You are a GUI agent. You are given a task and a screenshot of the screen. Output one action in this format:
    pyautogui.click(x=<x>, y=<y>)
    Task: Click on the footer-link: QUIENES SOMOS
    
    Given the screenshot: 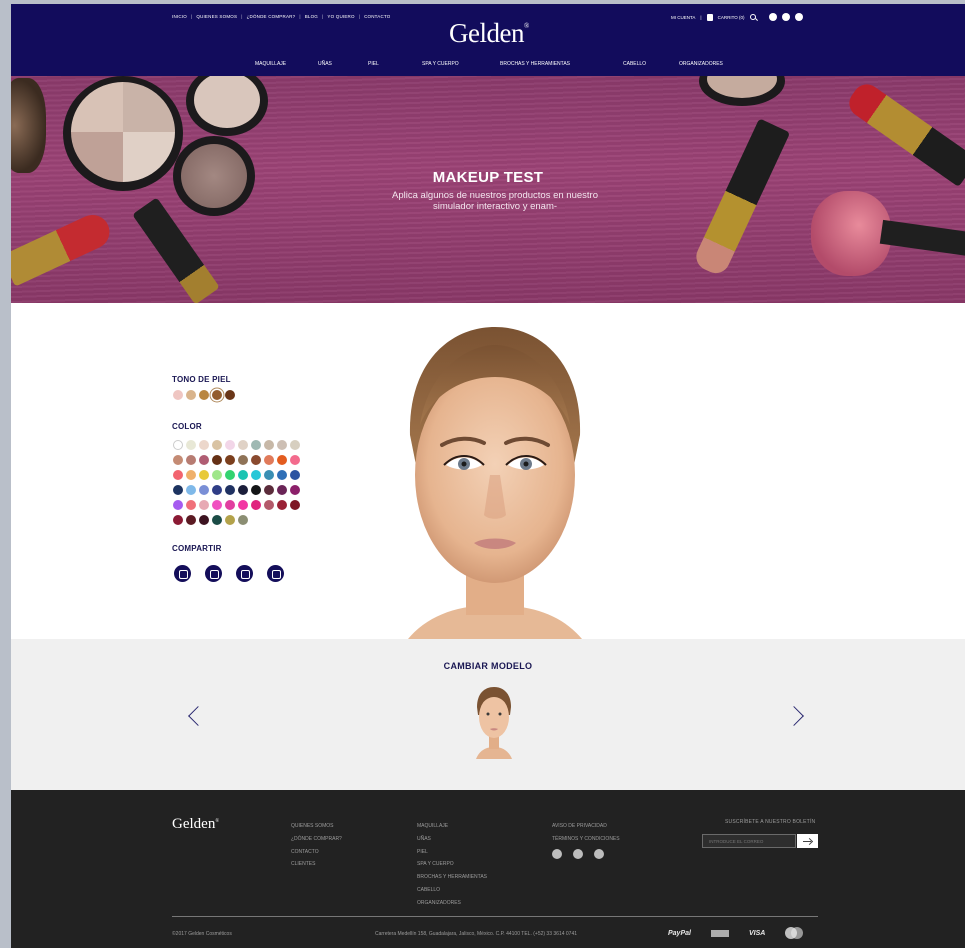 What is the action you would take?
    pyautogui.click(x=316, y=826)
    